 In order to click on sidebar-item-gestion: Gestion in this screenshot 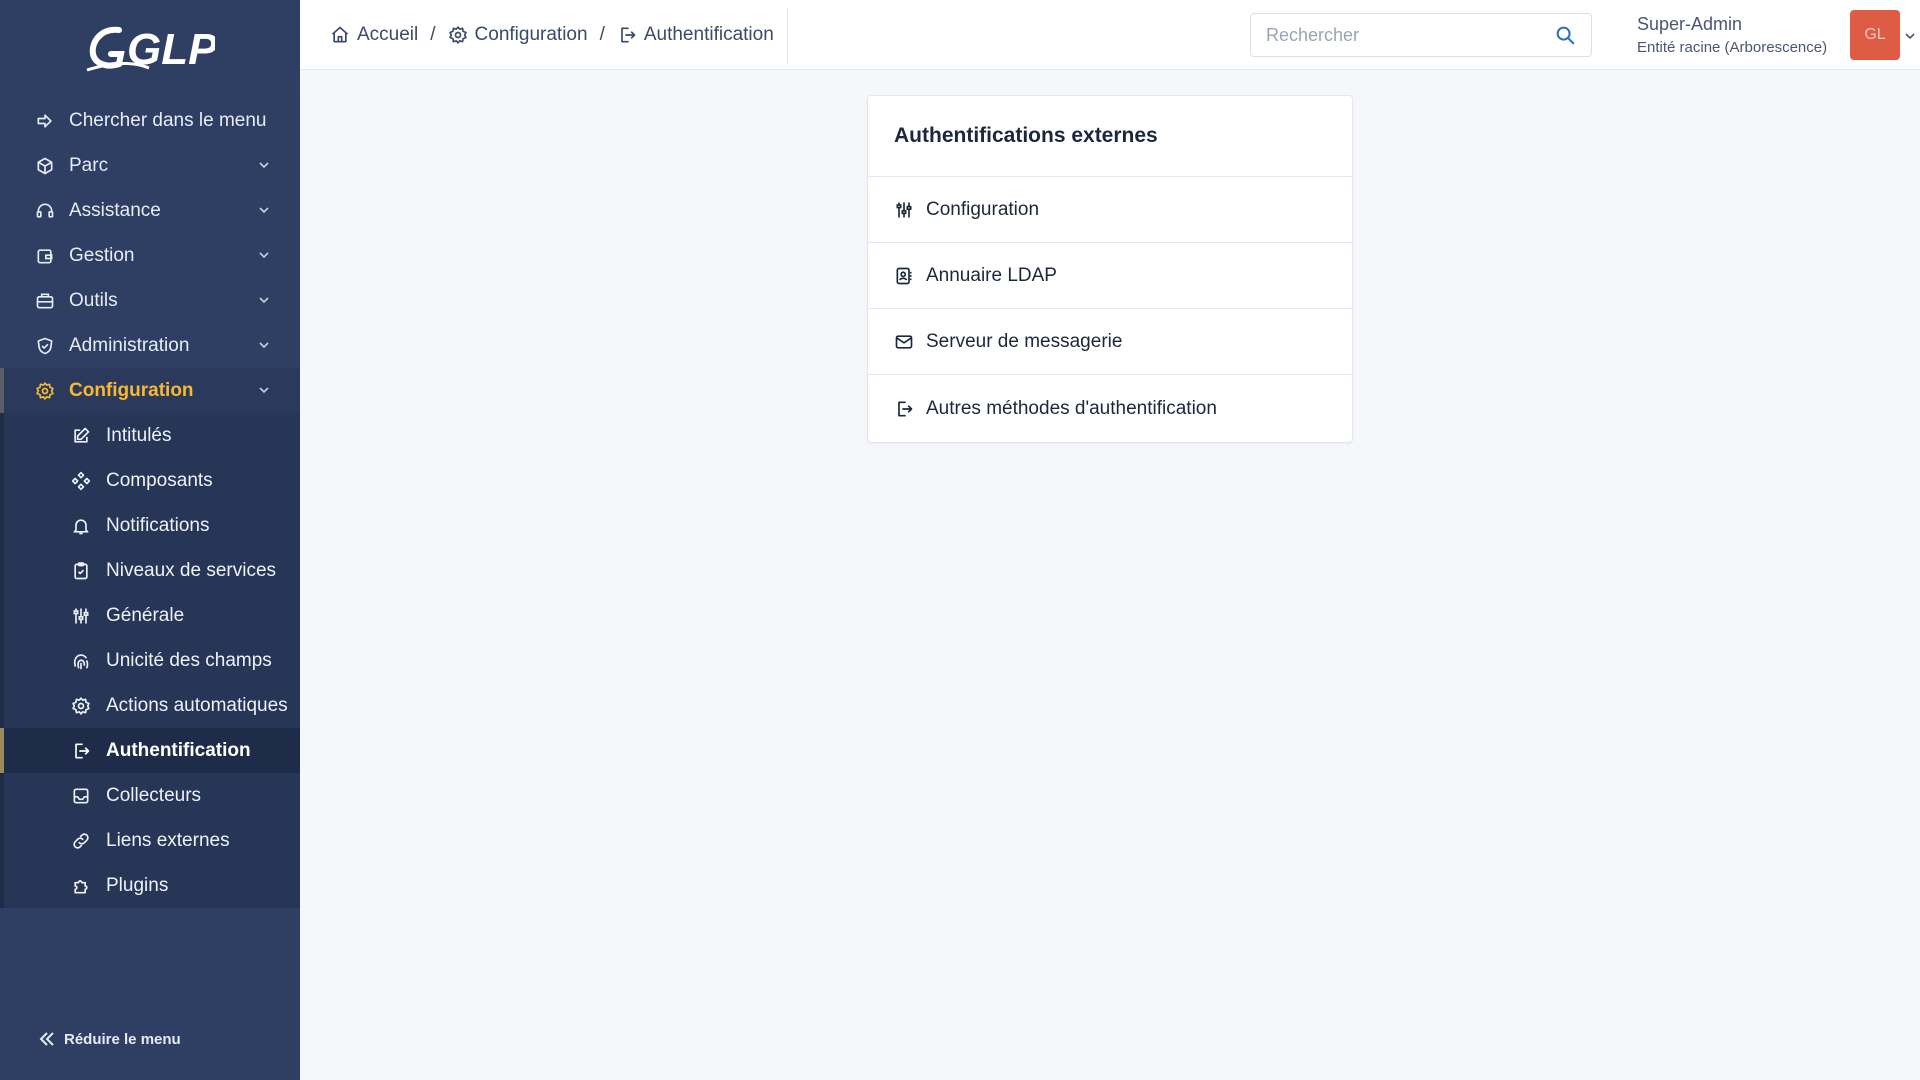, I will do `click(150, 255)`.